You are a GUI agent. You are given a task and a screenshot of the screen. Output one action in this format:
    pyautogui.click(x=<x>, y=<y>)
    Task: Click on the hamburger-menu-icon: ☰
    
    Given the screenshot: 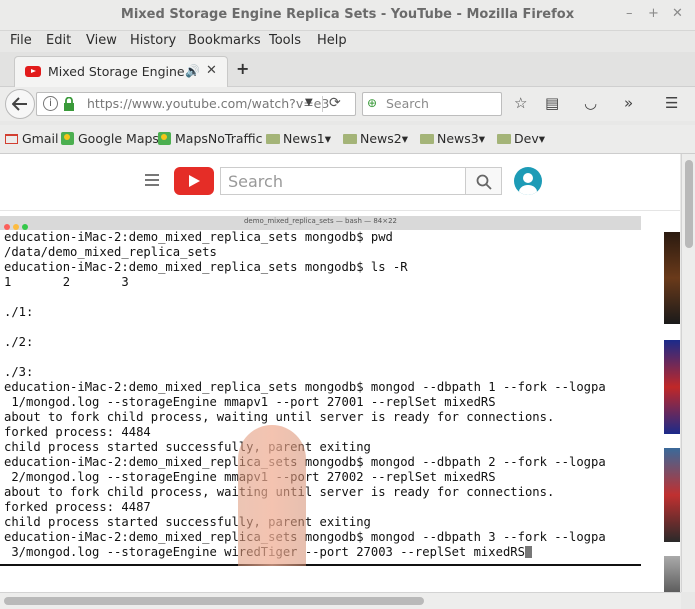 What is the action you would take?
    pyautogui.click(x=671, y=103)
    